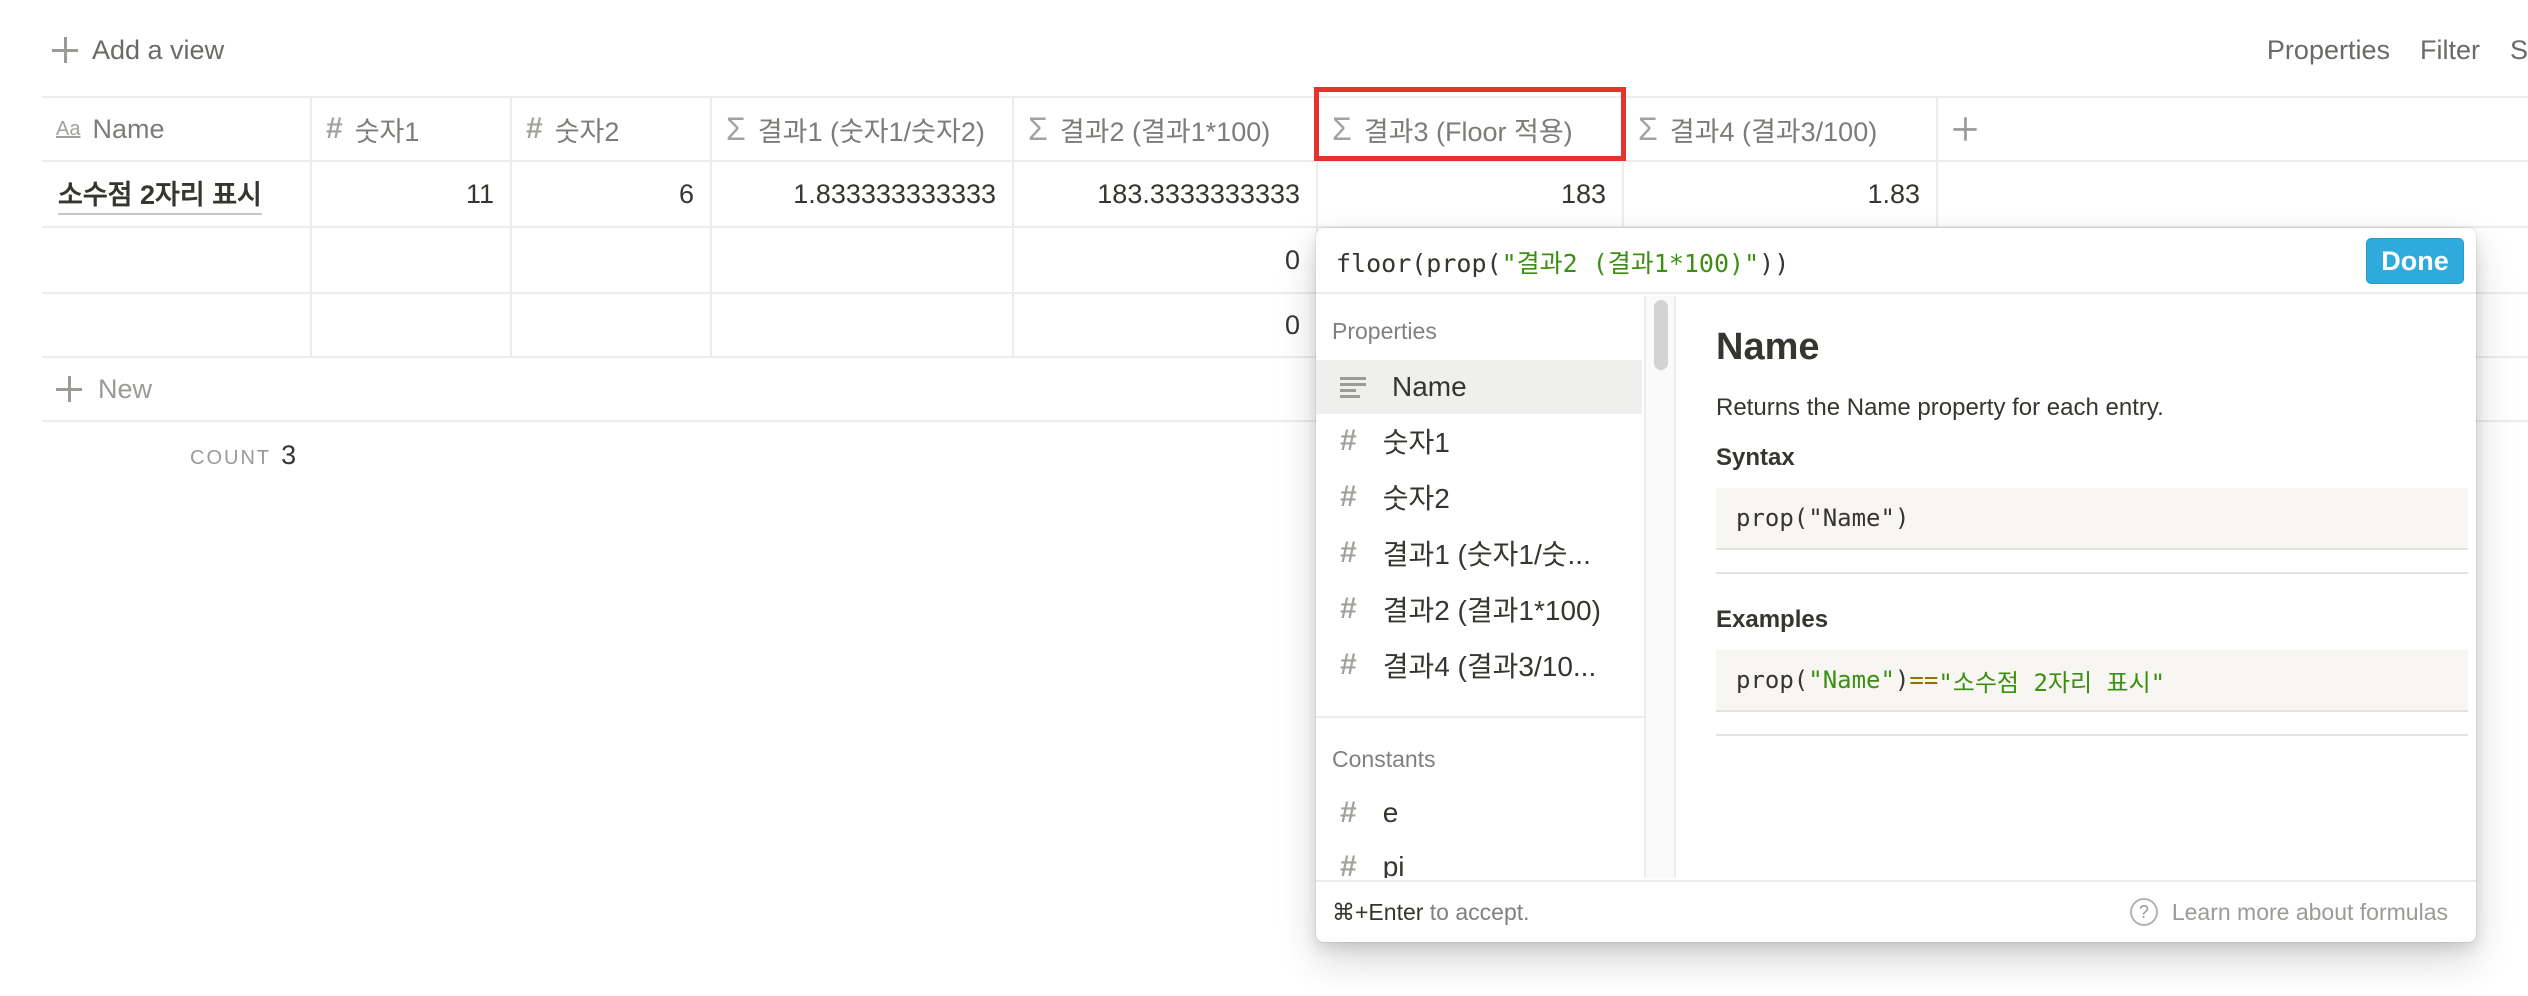 This screenshot has height=996, width=2528. I want to click on column-header-result4: Σ 결과4 (결과3/100), so click(1781, 129).